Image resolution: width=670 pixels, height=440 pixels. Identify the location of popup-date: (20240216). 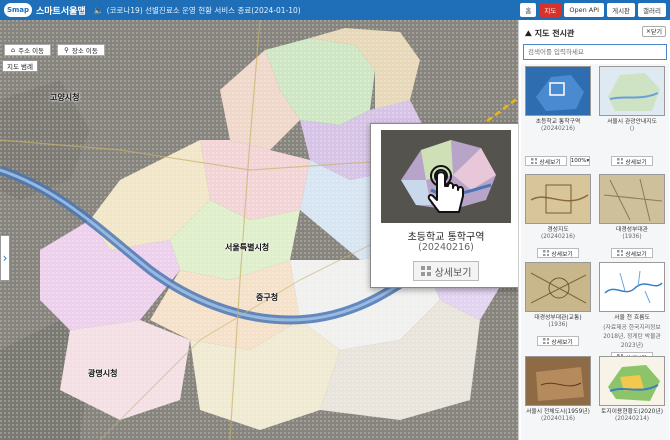
(446, 247).